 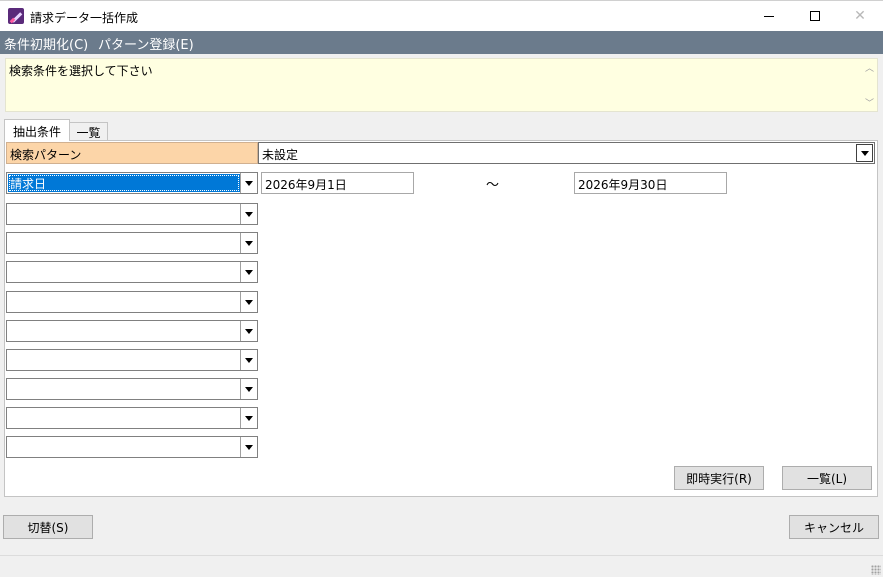 What do you see at coordinates (566, 153) in the screenshot?
I see `search-pattern-select: 未設定` at bounding box center [566, 153].